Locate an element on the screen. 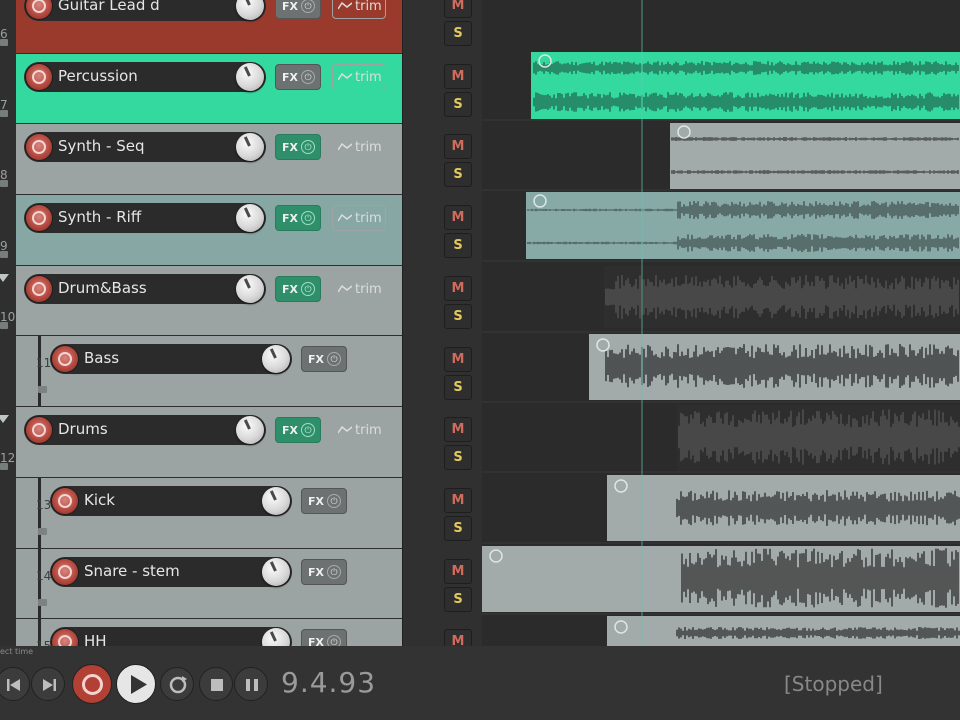 The height and width of the screenshot is (720, 960). track-name-bar: Bass is located at coordinates (171, 359).